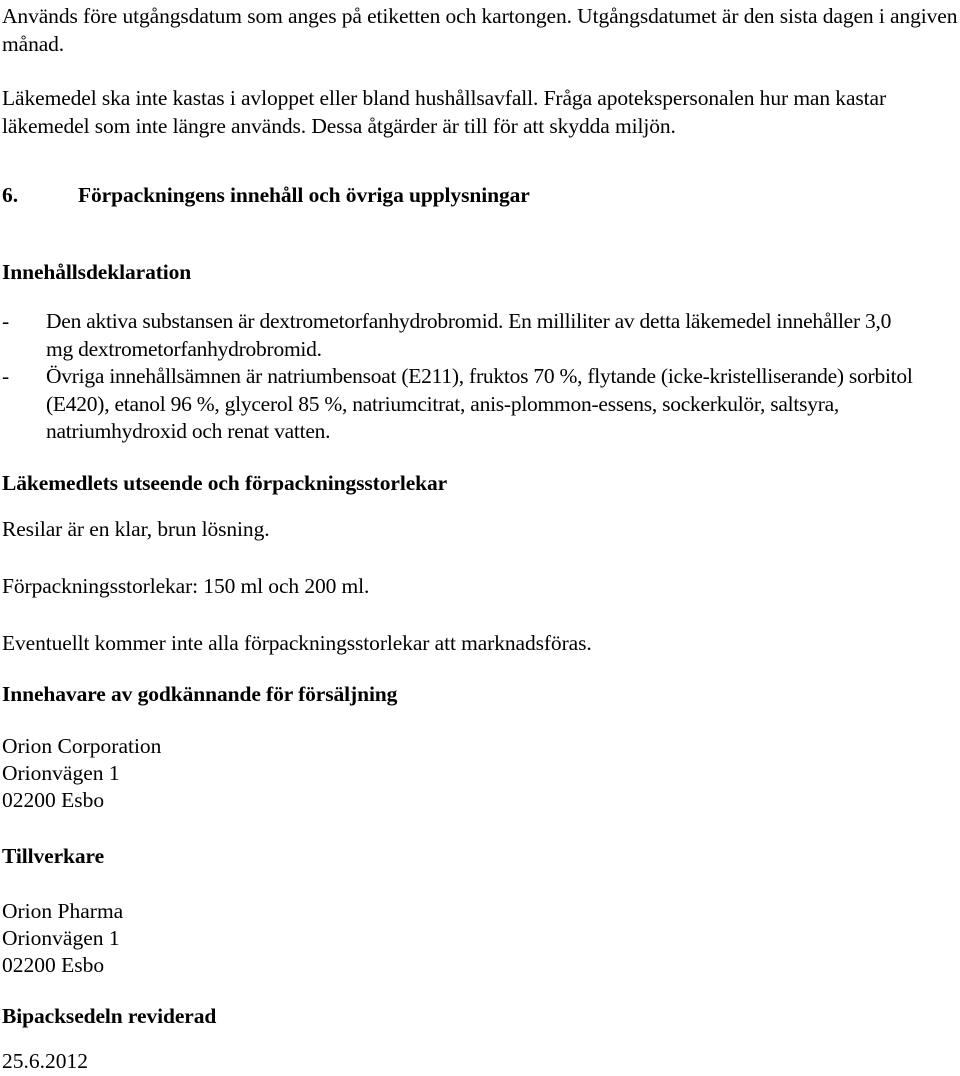 This screenshot has height=1076, width=960. I want to click on manufacturer-name: Orion Pharma, so click(63, 911).